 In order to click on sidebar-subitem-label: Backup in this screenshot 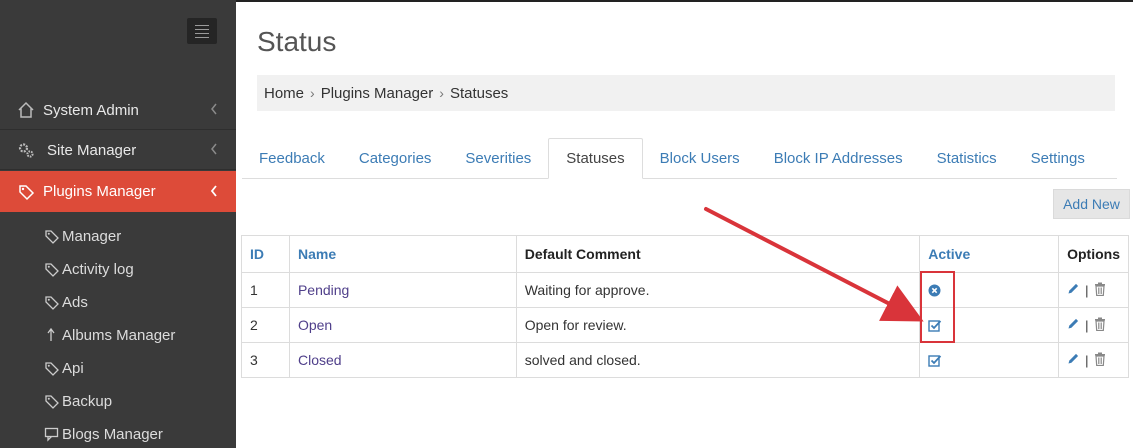, I will do `click(87, 401)`.